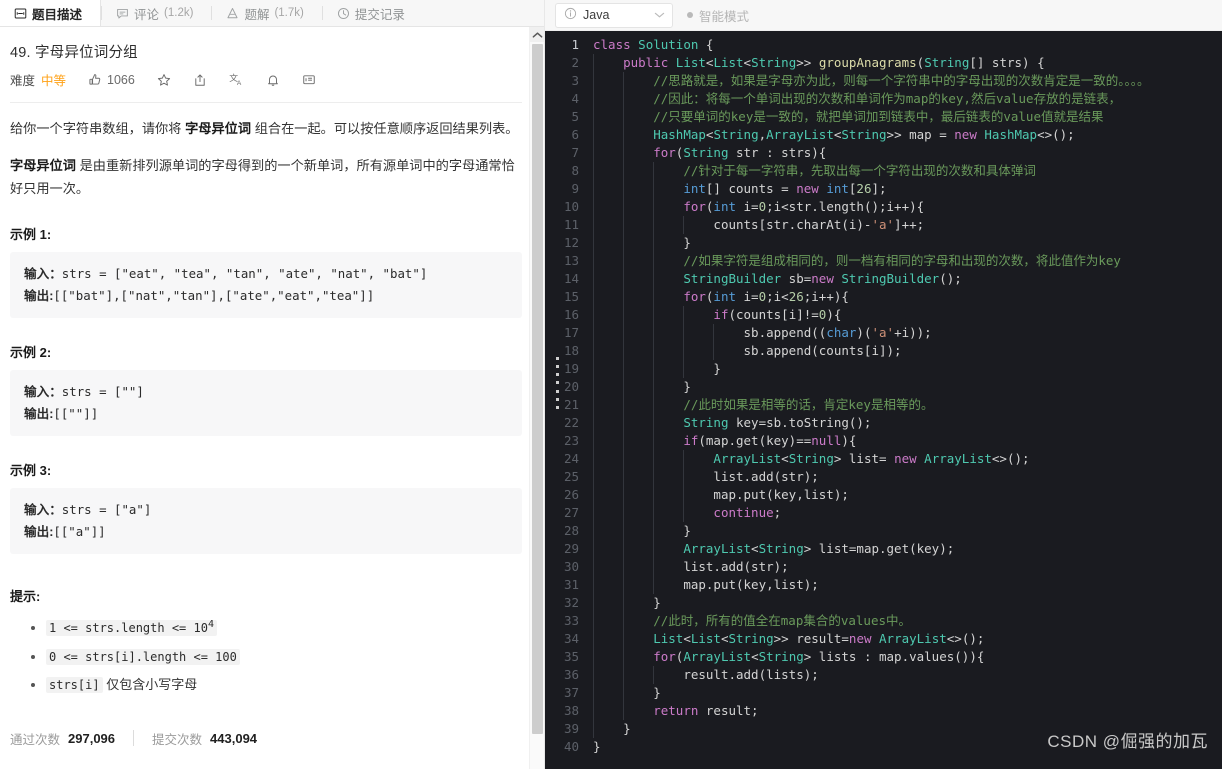 This screenshot has width=1222, height=769. Describe the element at coordinates (907, 117) in the screenshot. I see `code-line: //只要单词的key是一致的，就把单词加到链表中，最后链表的value值就是结果` at that location.